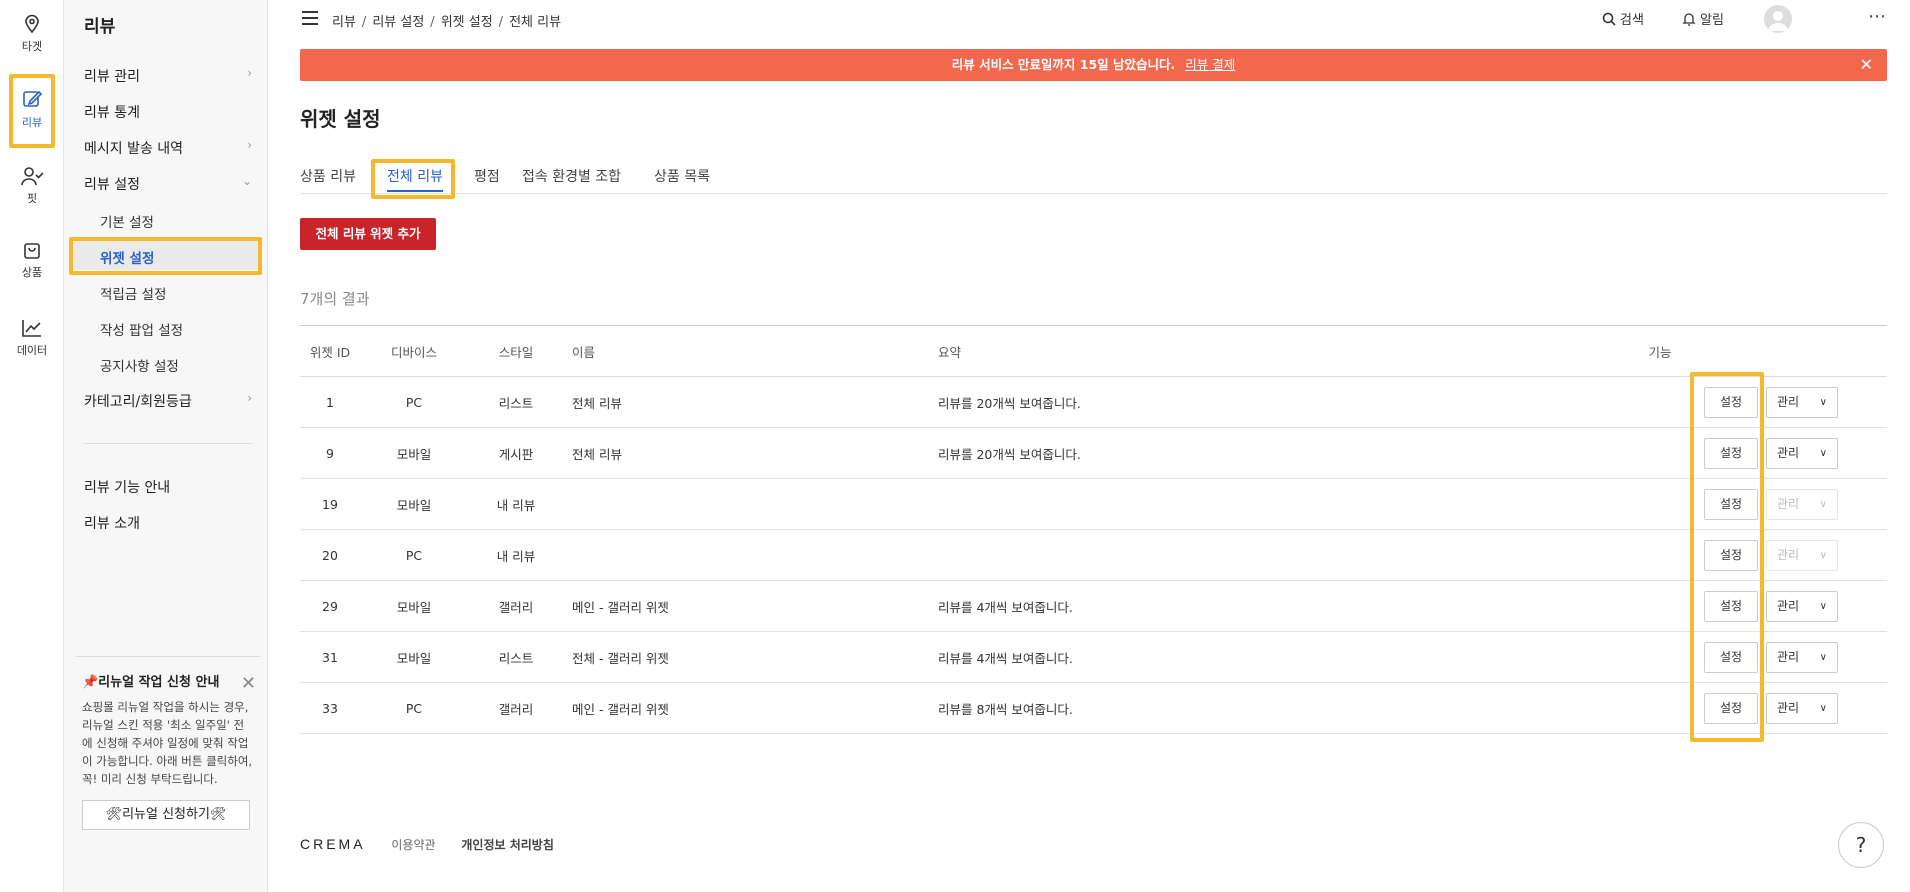 This screenshot has width=1910, height=892. I want to click on renewal-request-button: 🛠리뉴얼 신청하기🛠, so click(166, 815).